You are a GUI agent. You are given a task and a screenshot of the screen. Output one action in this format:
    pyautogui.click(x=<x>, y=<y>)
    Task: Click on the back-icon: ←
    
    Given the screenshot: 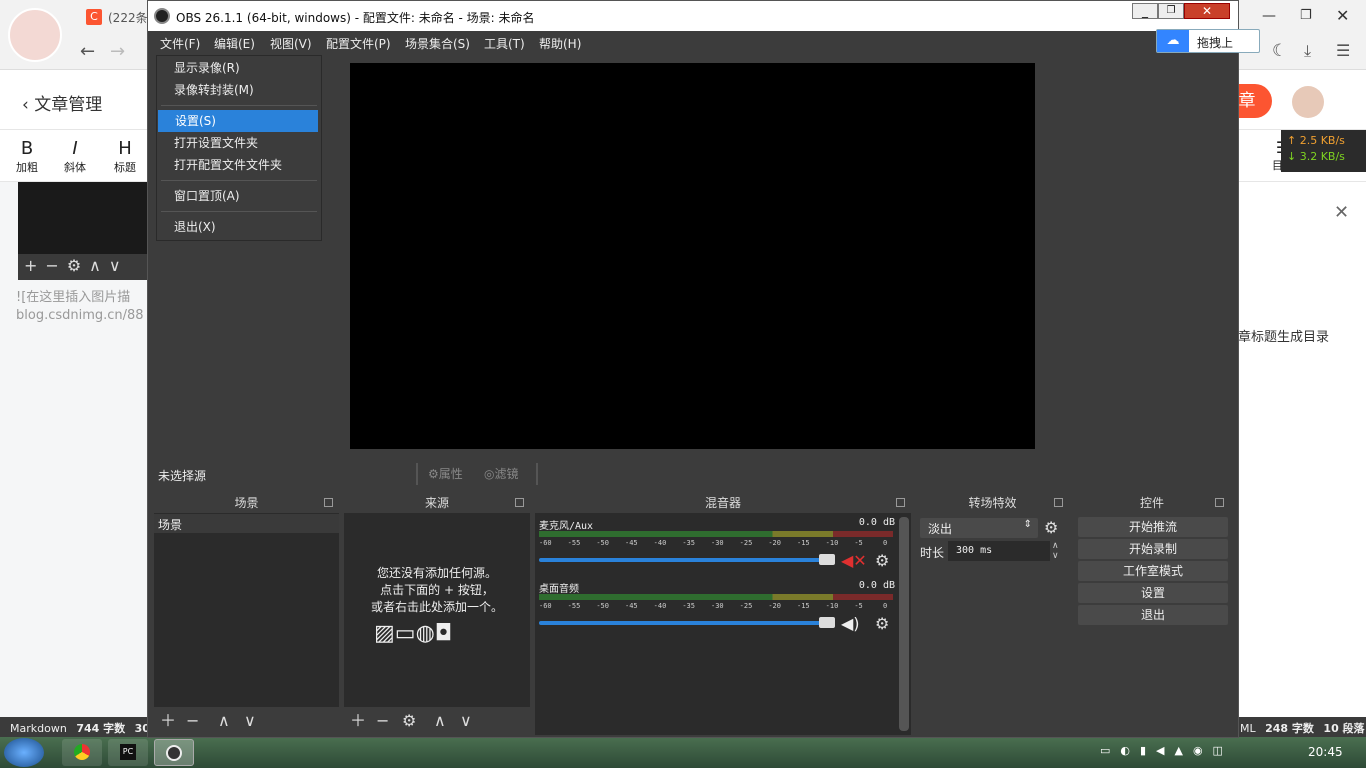 What is the action you would take?
    pyautogui.click(x=87, y=51)
    